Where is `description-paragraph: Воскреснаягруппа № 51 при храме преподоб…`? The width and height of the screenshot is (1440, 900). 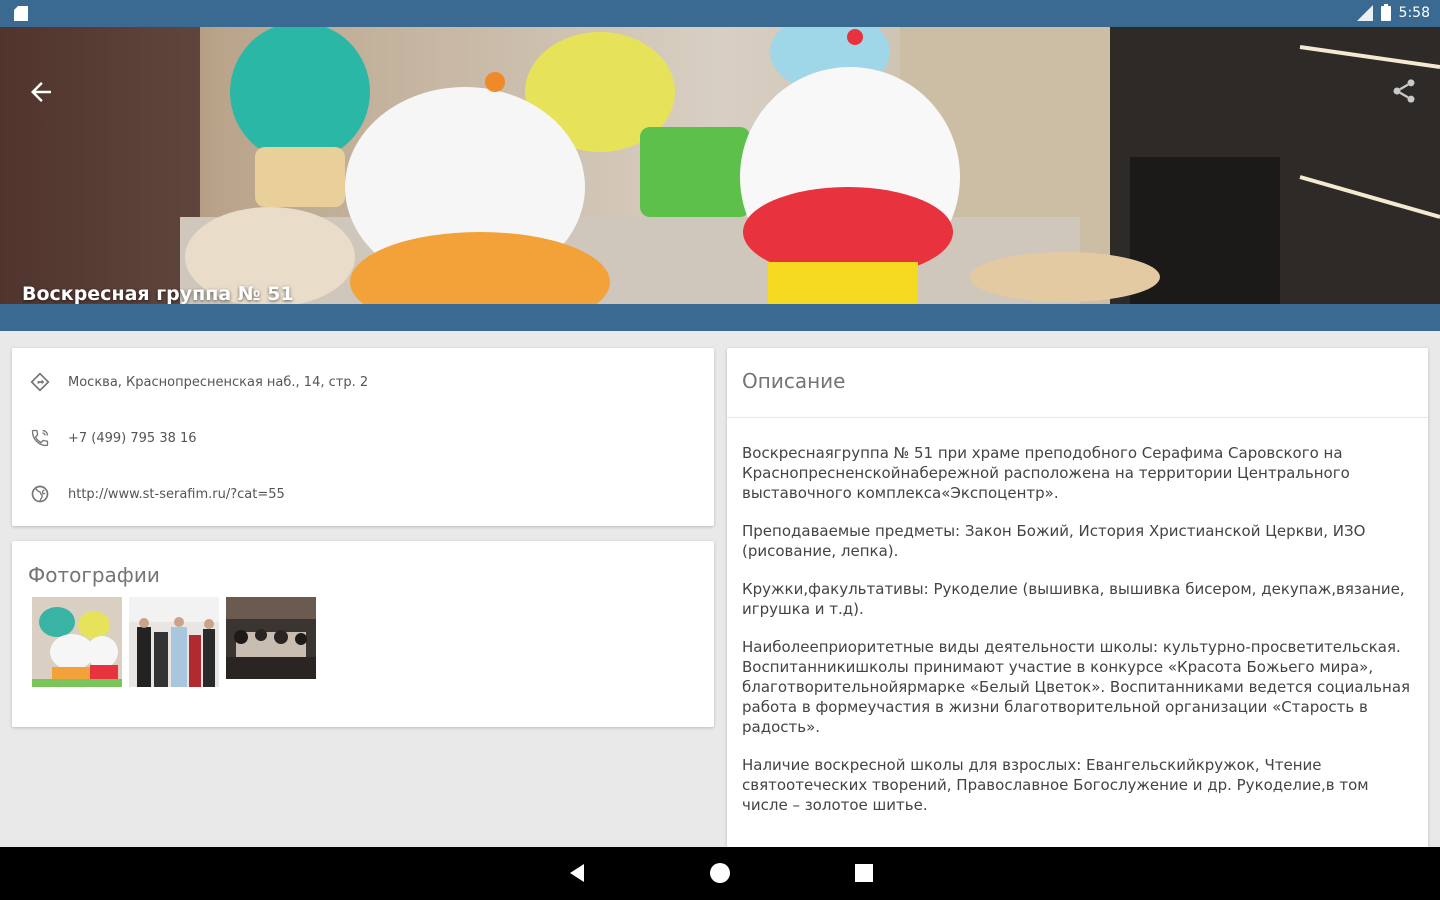
description-paragraph: Воскреснаягруппа № 51 при храме преподоб… is located at coordinates (1046, 473).